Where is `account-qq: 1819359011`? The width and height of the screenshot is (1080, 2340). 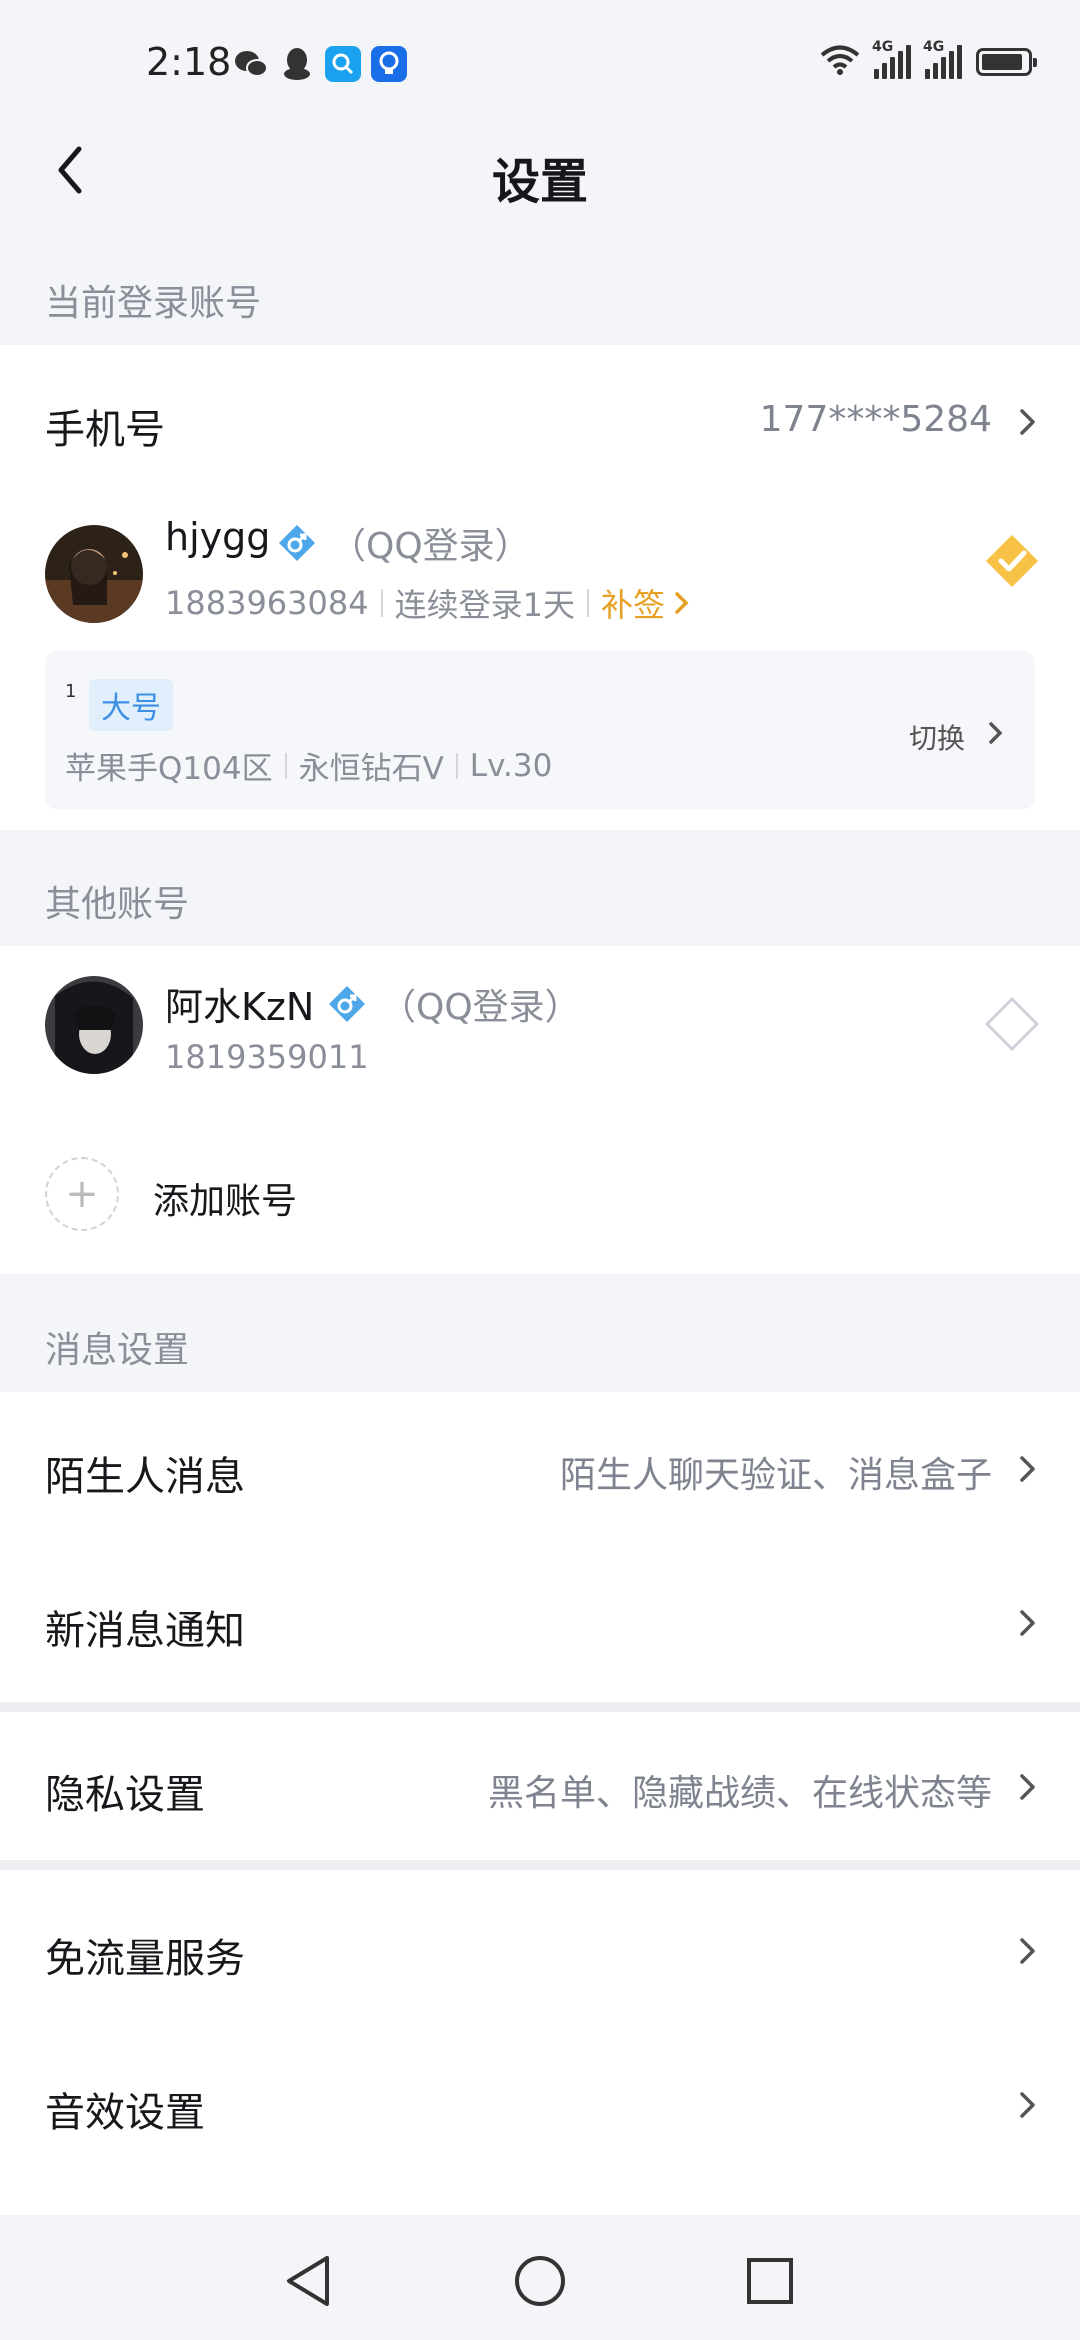
account-qq: 1819359011 is located at coordinates (267, 1057).